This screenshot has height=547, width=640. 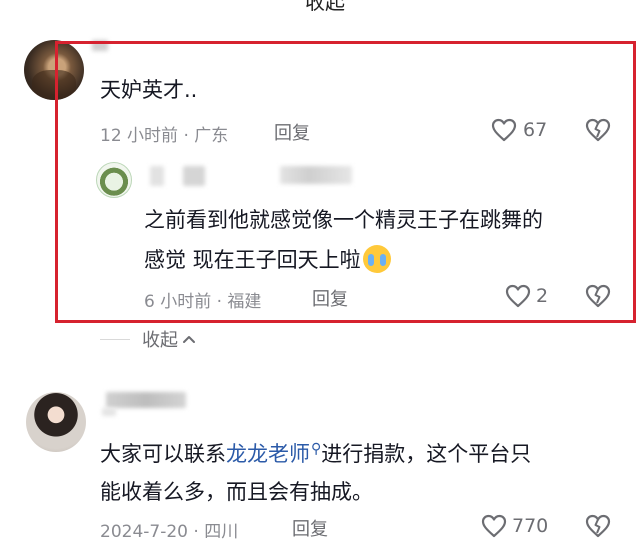 What do you see at coordinates (115, 339) in the screenshot?
I see `divider-line` at bounding box center [115, 339].